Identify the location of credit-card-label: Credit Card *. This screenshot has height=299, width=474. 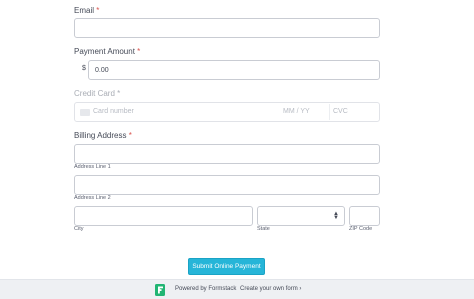
(97, 93).